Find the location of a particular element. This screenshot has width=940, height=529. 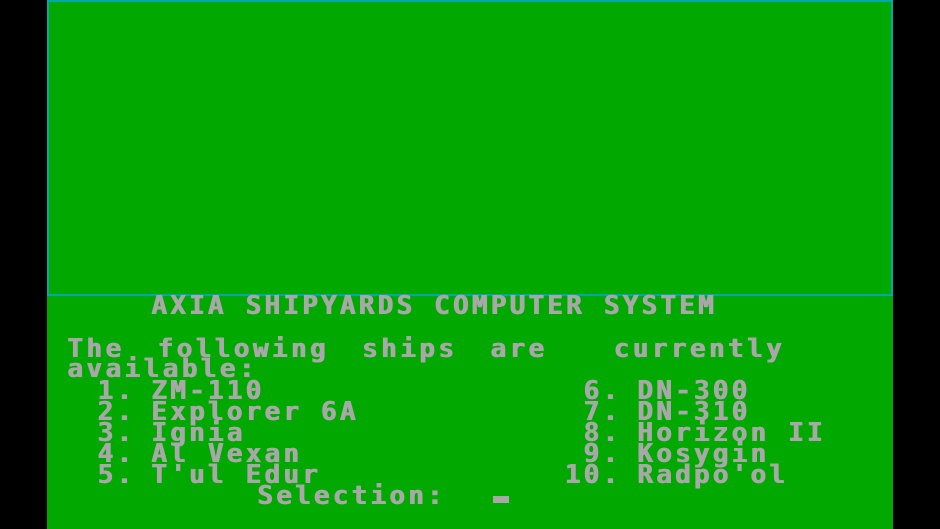

ship-option-number: 5. is located at coordinates (116, 475).